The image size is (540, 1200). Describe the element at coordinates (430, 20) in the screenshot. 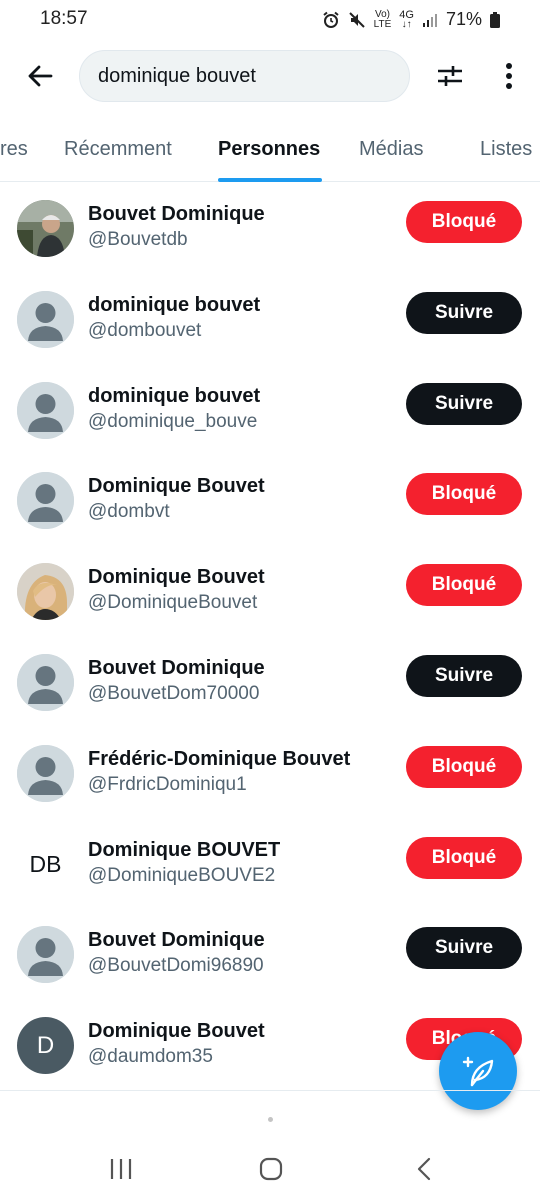

I see `signal-icon` at that location.